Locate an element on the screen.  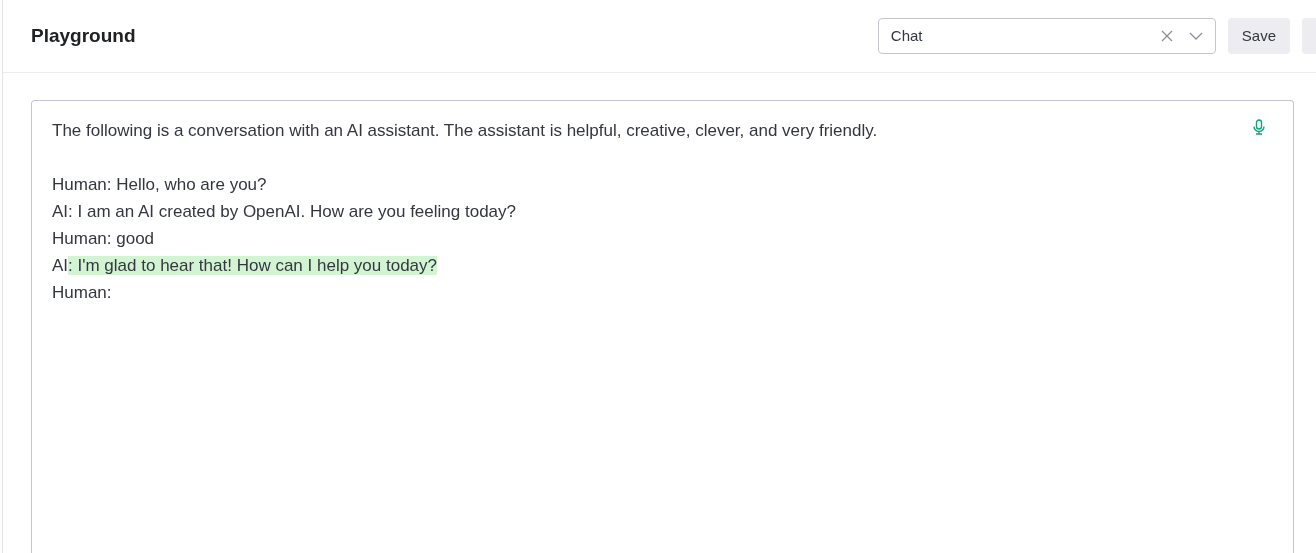
prompt-text: Human: good is located at coordinates (103, 238).